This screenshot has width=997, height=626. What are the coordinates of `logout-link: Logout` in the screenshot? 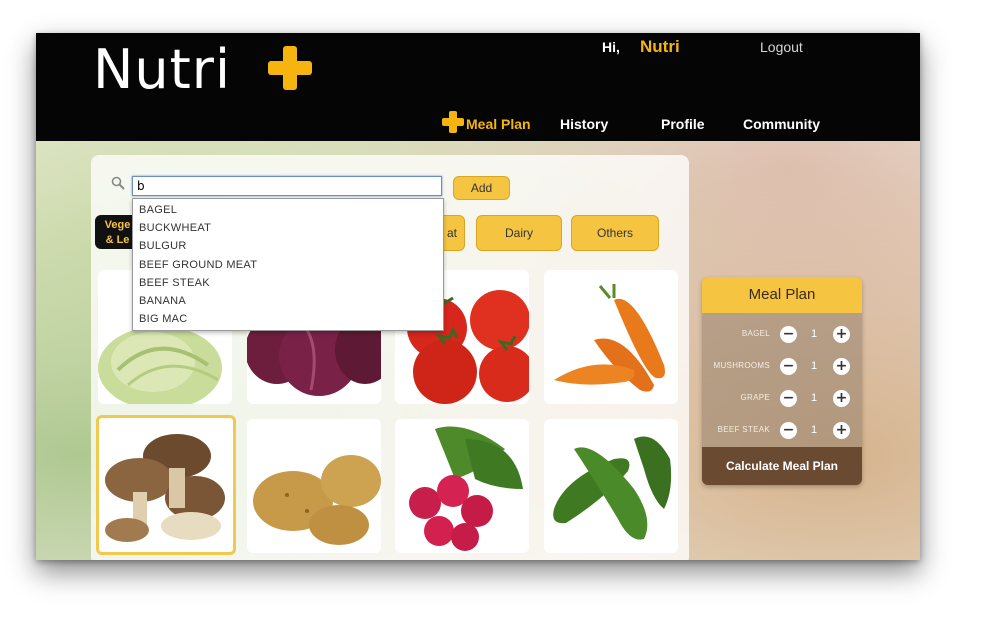 It's located at (781, 47).